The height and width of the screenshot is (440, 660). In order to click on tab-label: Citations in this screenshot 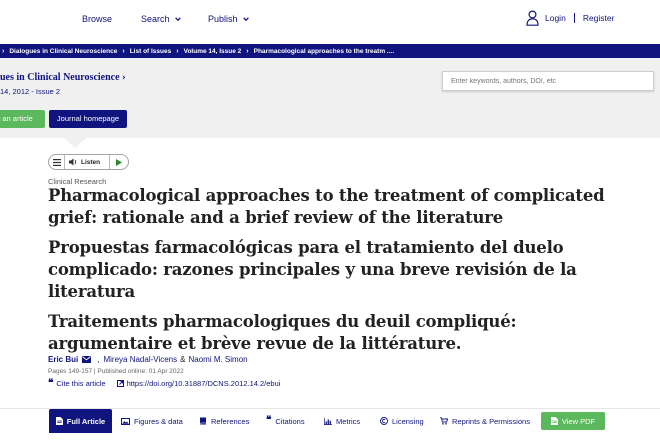, I will do `click(290, 421)`.